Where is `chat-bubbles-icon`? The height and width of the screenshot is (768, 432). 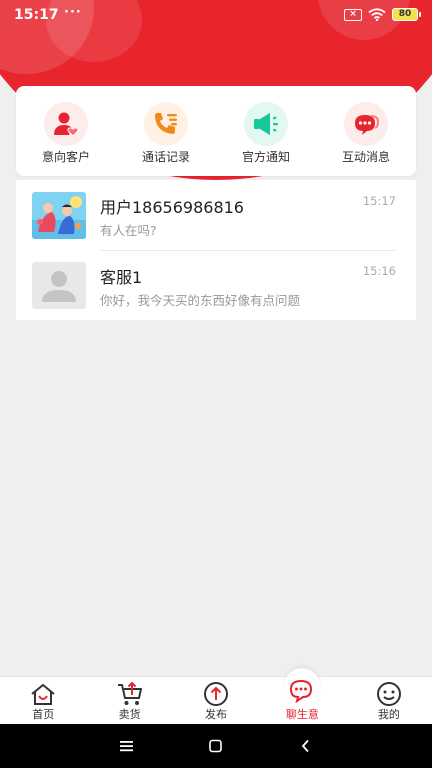
chat-bubbles-icon is located at coordinates (366, 124).